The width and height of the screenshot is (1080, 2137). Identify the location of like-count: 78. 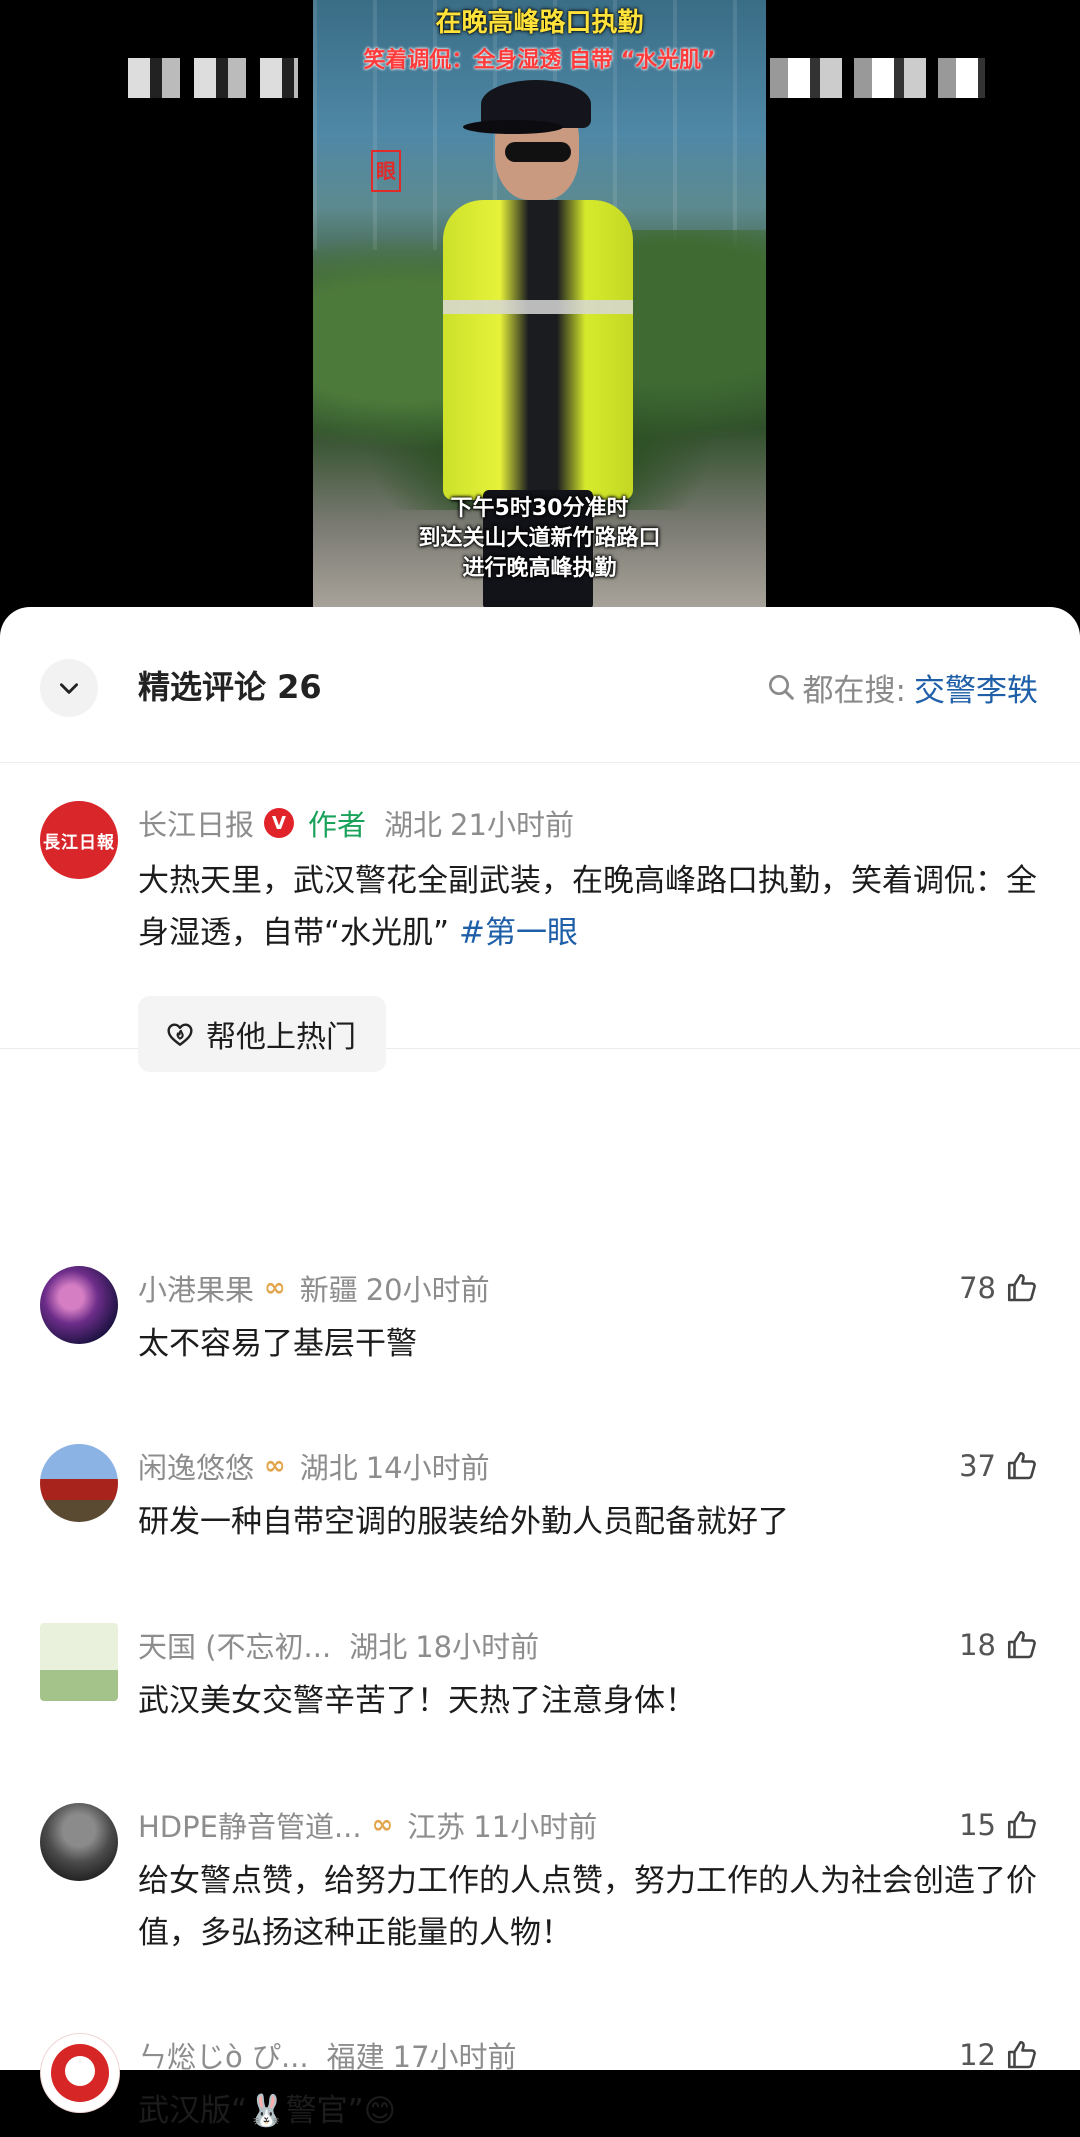
(977, 1288).